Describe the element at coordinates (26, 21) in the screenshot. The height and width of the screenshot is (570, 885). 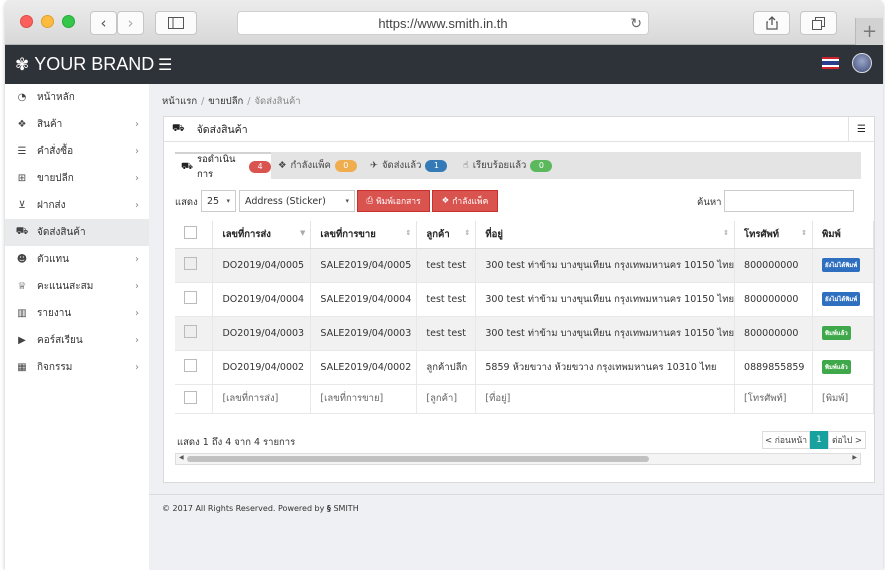
I see `close-window-button` at that location.